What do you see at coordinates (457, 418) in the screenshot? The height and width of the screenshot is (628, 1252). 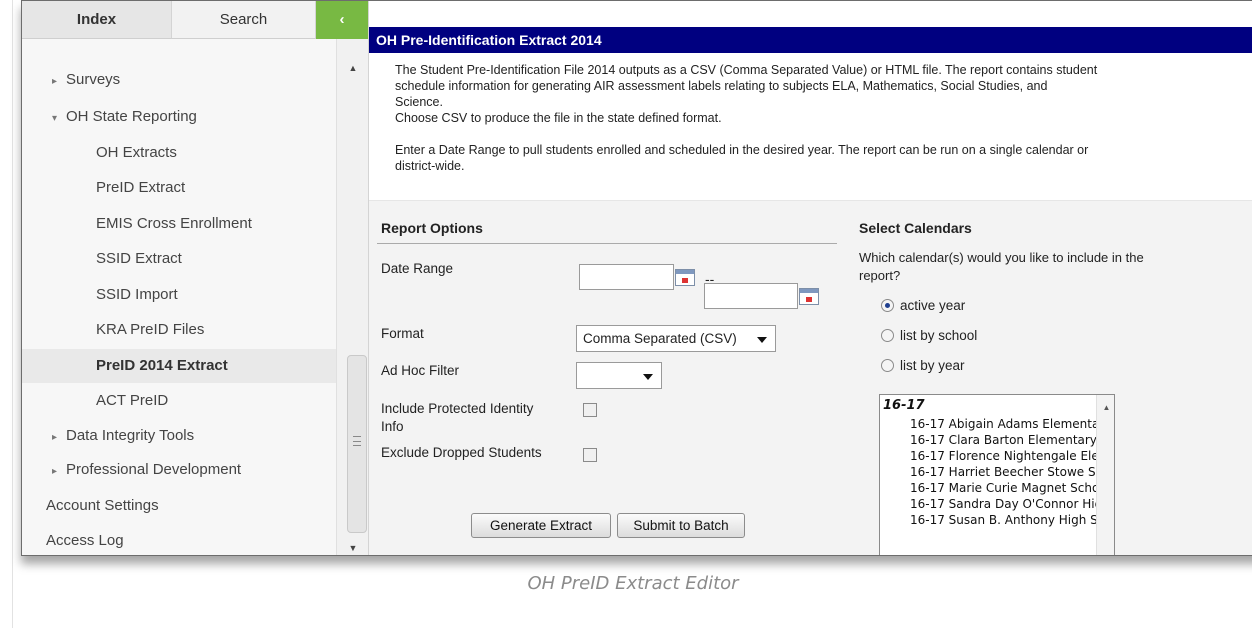 I see `protected-identity-label: Include Protected Identity Info` at bounding box center [457, 418].